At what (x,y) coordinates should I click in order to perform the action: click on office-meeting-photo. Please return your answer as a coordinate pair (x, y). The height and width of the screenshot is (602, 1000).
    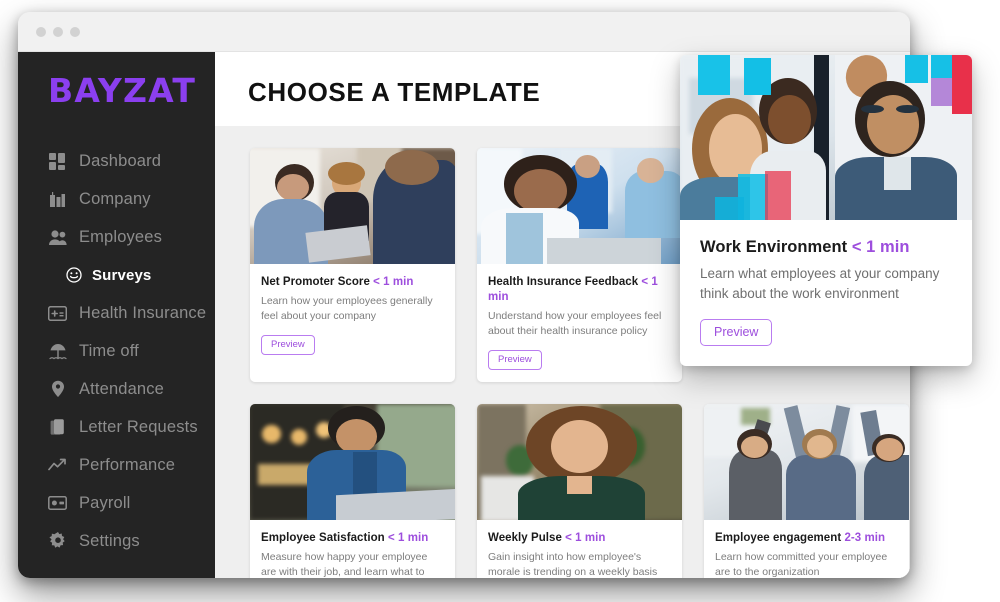
    Looking at the image, I should click on (352, 206).